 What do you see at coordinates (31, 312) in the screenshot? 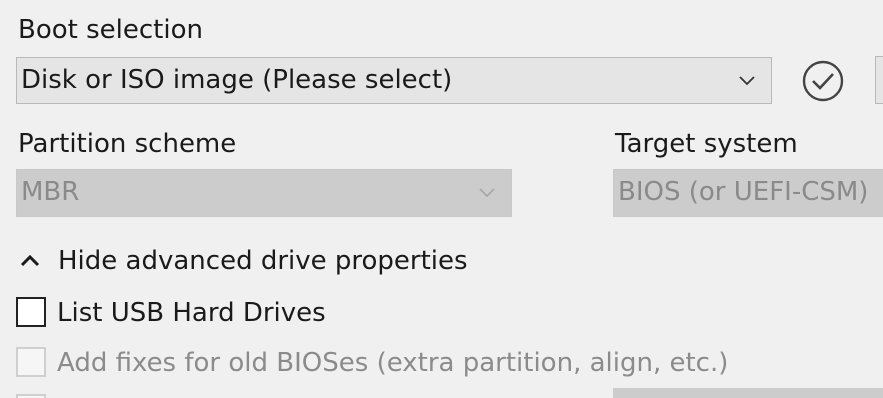
I see `list-usb-checkbox` at bounding box center [31, 312].